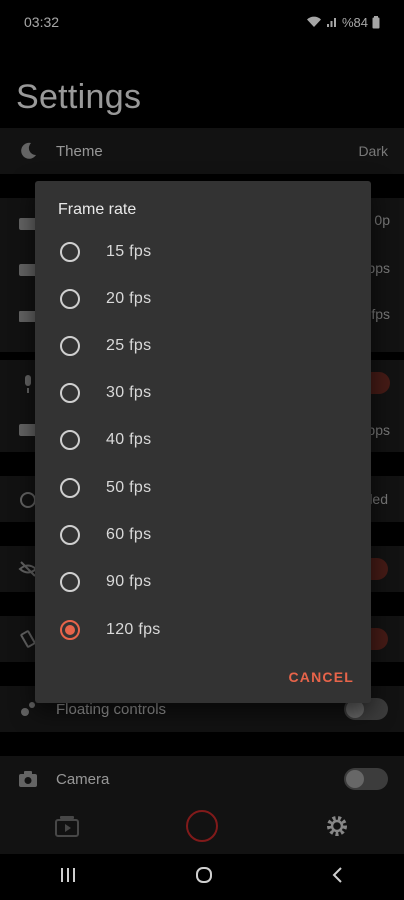 This screenshot has width=404, height=900. Describe the element at coordinates (133, 629) in the screenshot. I see `option-label: 120 fps` at that location.